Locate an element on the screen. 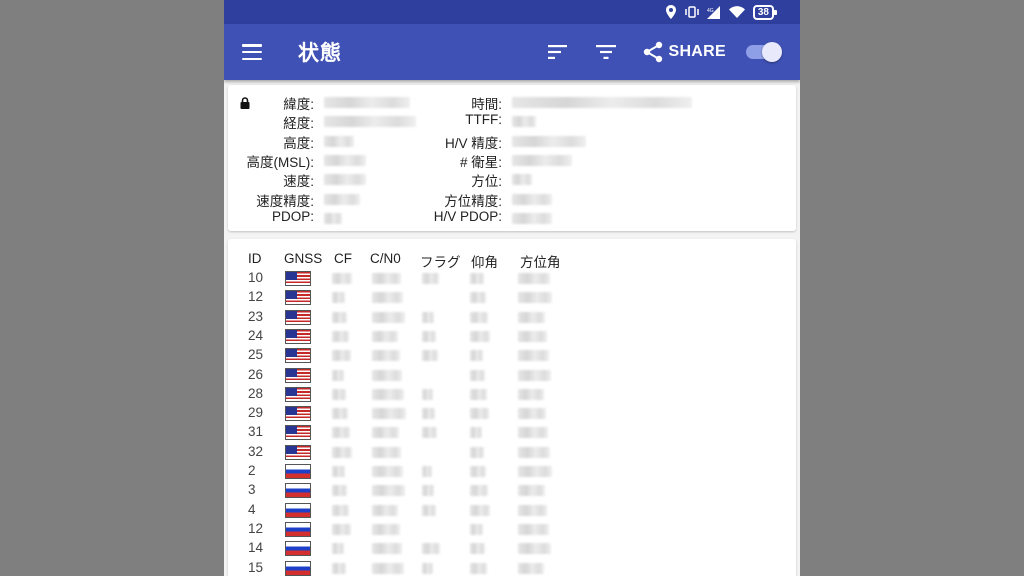  wifi-icon is located at coordinates (736, 12).